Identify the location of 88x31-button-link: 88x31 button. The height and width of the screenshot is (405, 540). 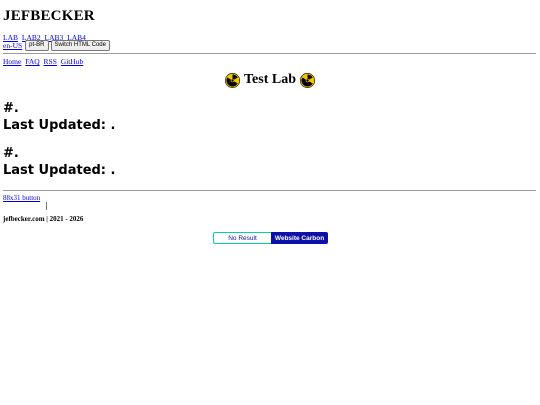
(21, 198).